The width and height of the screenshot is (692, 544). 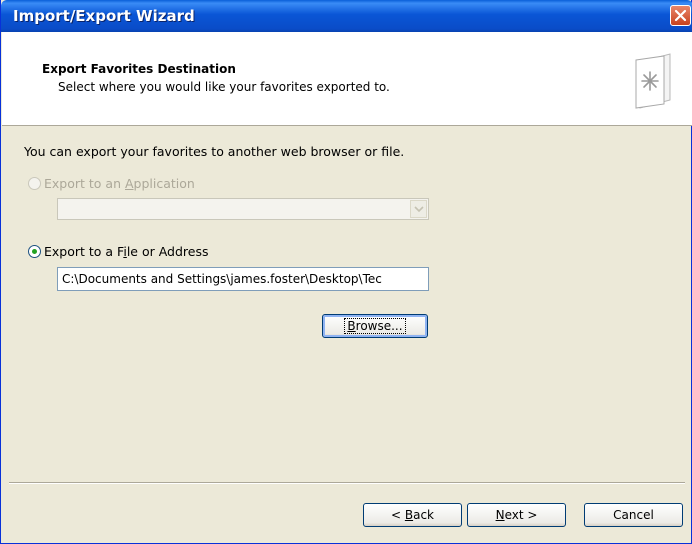 I want to click on footer-divider, so click(x=347, y=483).